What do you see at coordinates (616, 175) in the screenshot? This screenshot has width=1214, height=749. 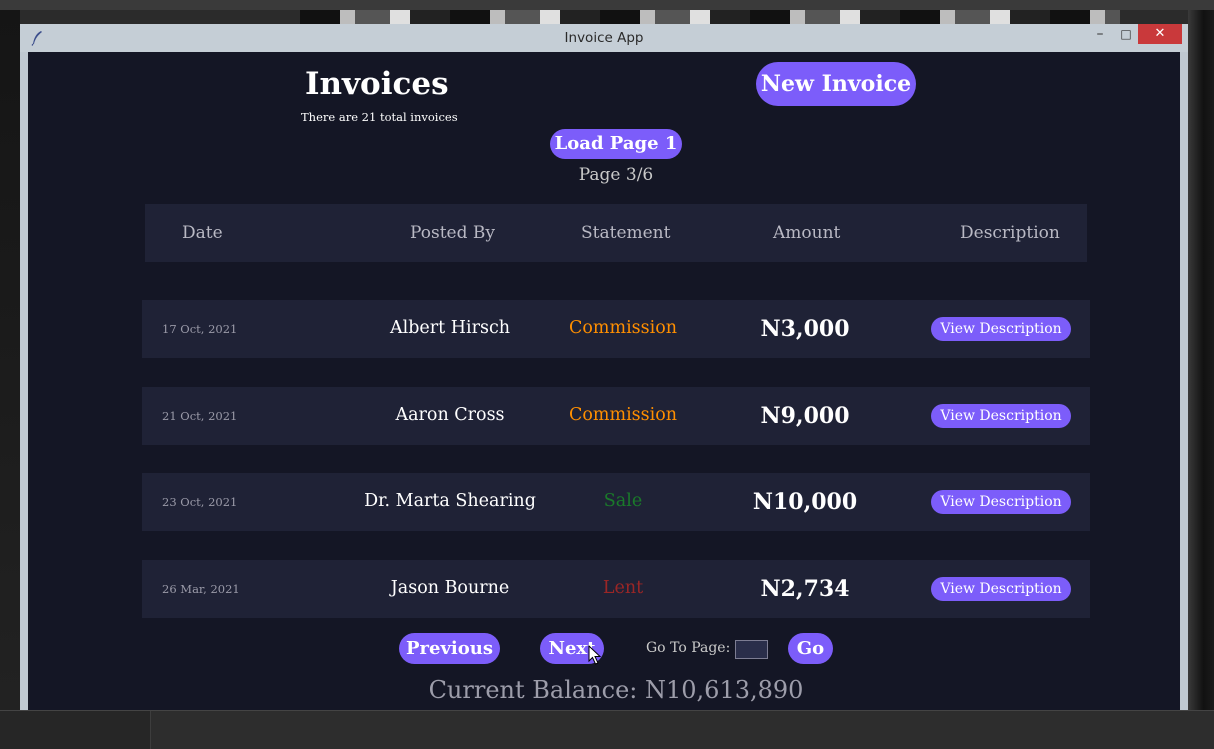 I see `page-indicator: Page 3/6` at bounding box center [616, 175].